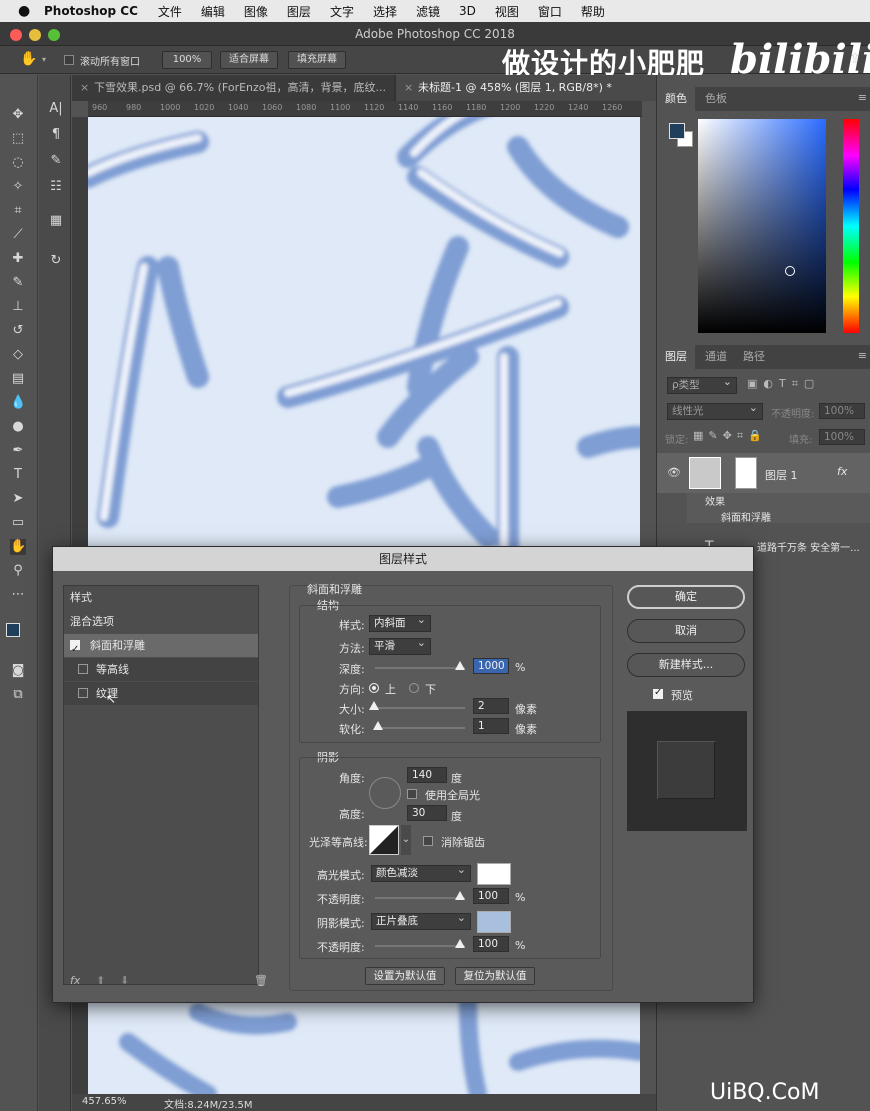  What do you see at coordinates (467, 11) in the screenshot?
I see `menu-3d: 3D` at bounding box center [467, 11].